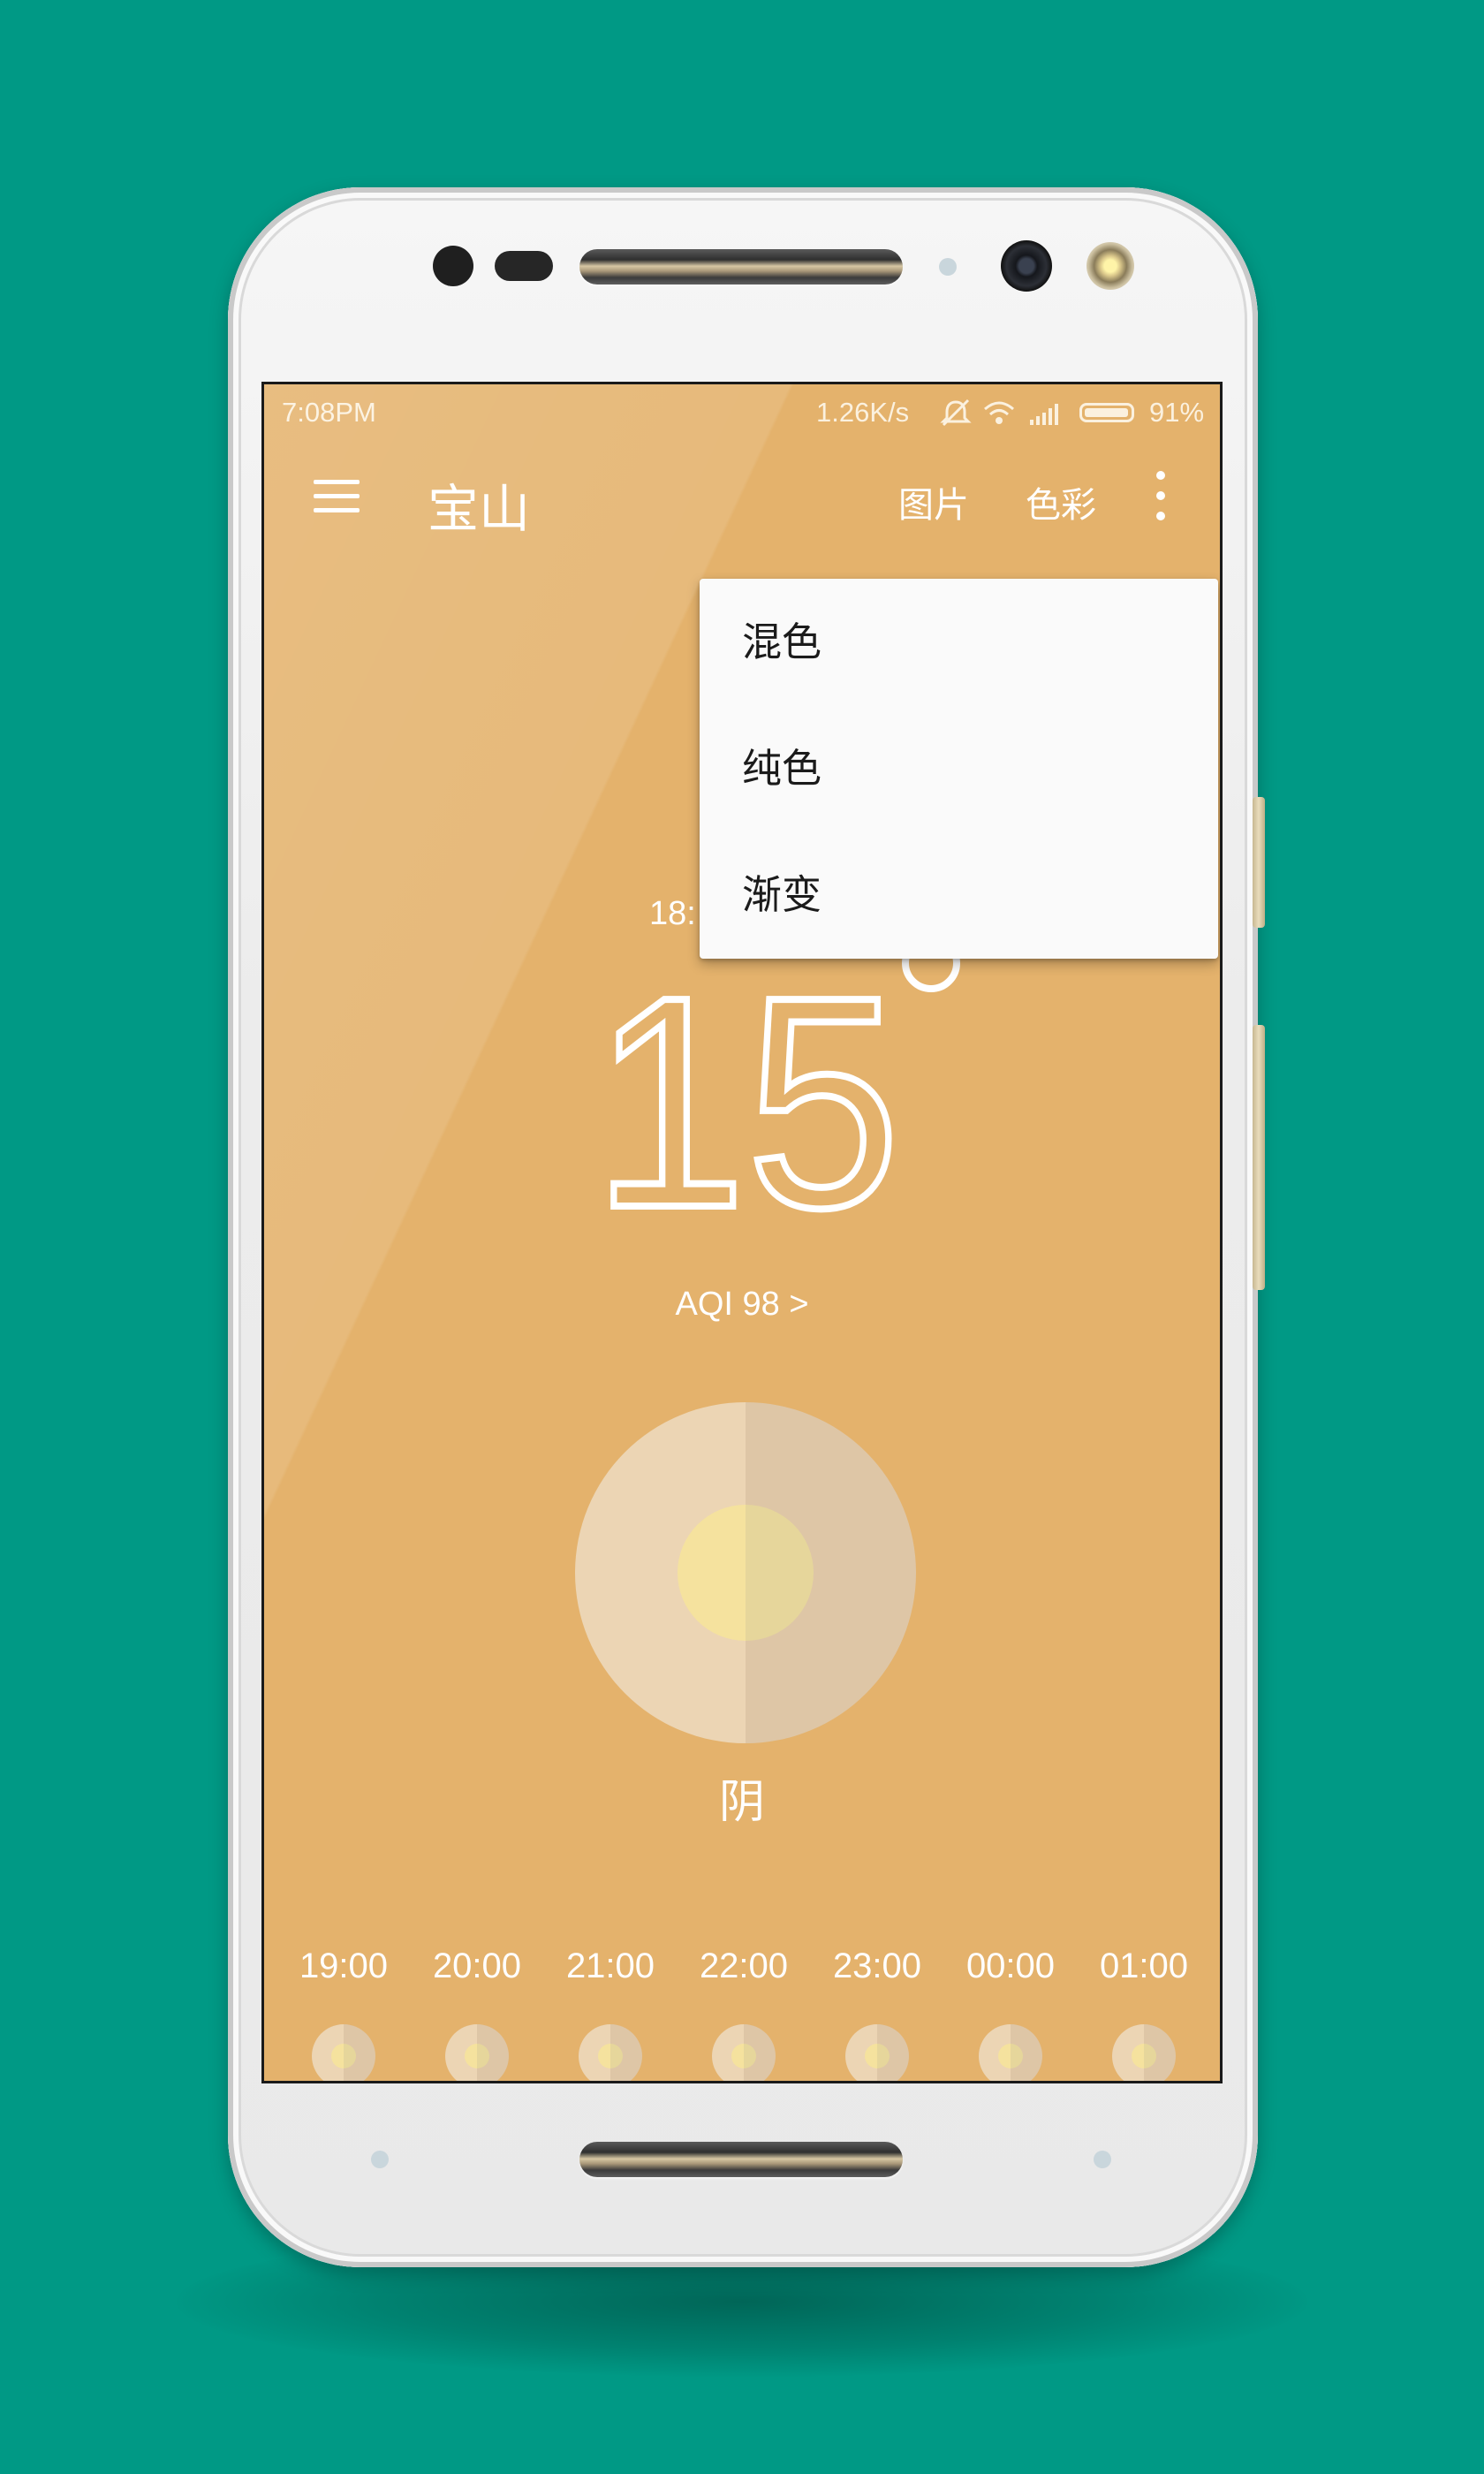  What do you see at coordinates (1106, 412) in the screenshot?
I see `battery-icon` at bounding box center [1106, 412].